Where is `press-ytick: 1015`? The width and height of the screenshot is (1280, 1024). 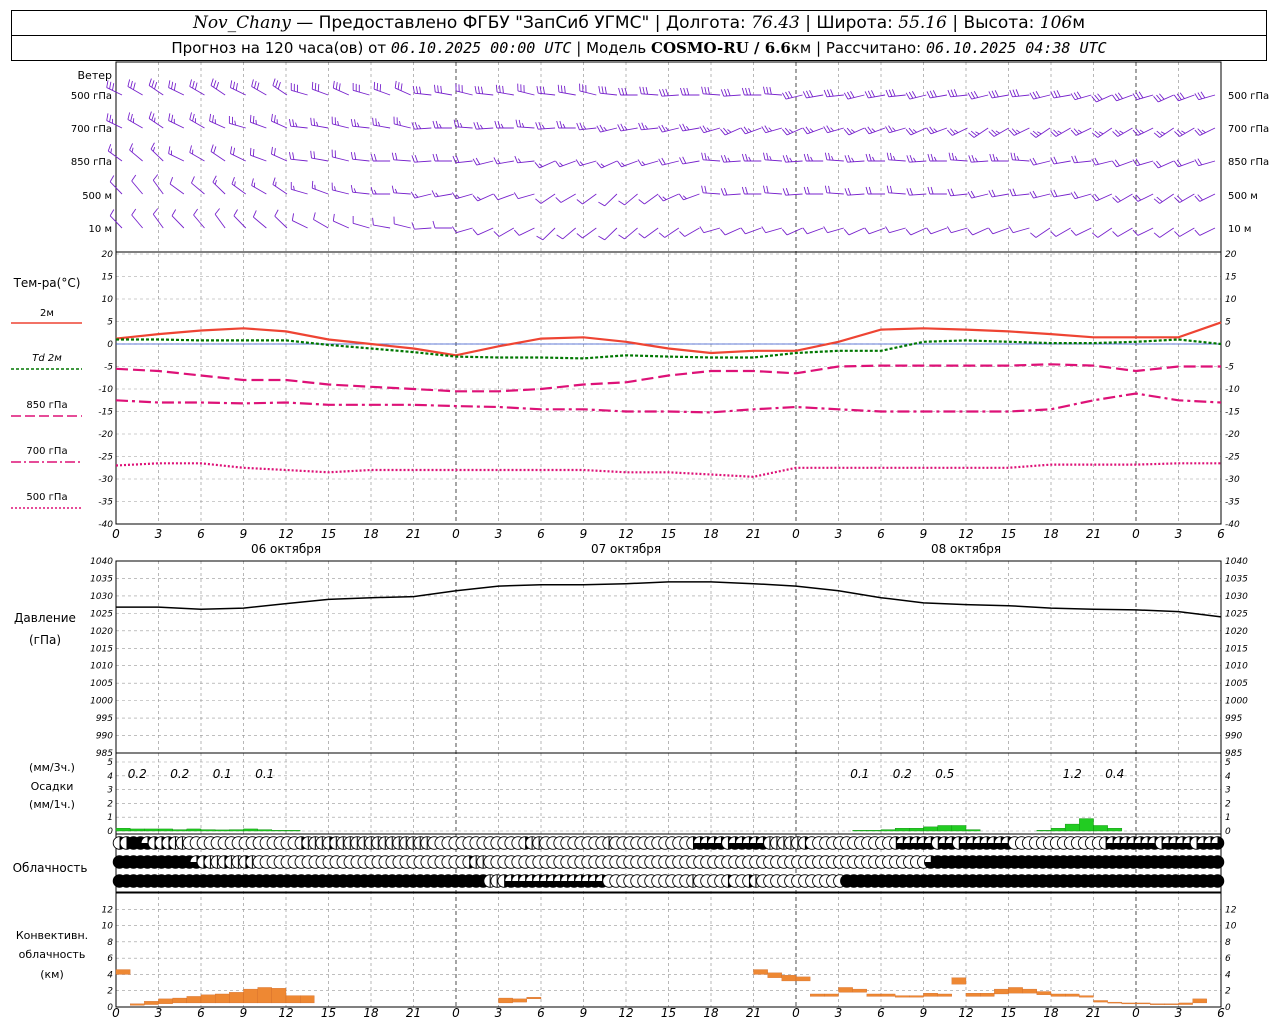
press-ytick: 1015 is located at coordinates (101, 649).